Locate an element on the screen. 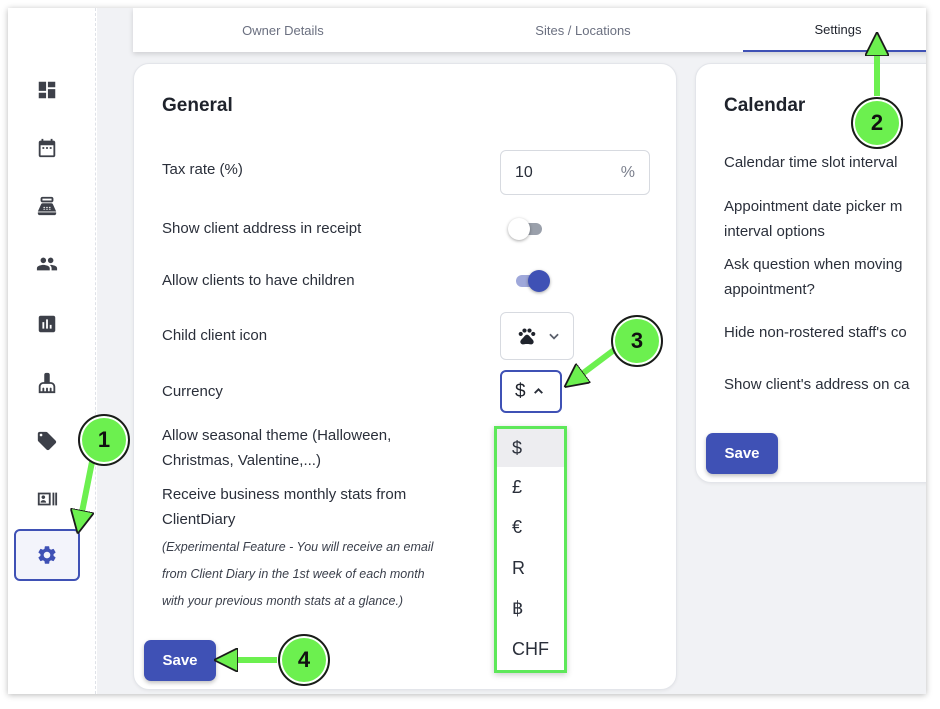 The width and height of the screenshot is (940, 709). callout-4: 4 is located at coordinates (304, 660).